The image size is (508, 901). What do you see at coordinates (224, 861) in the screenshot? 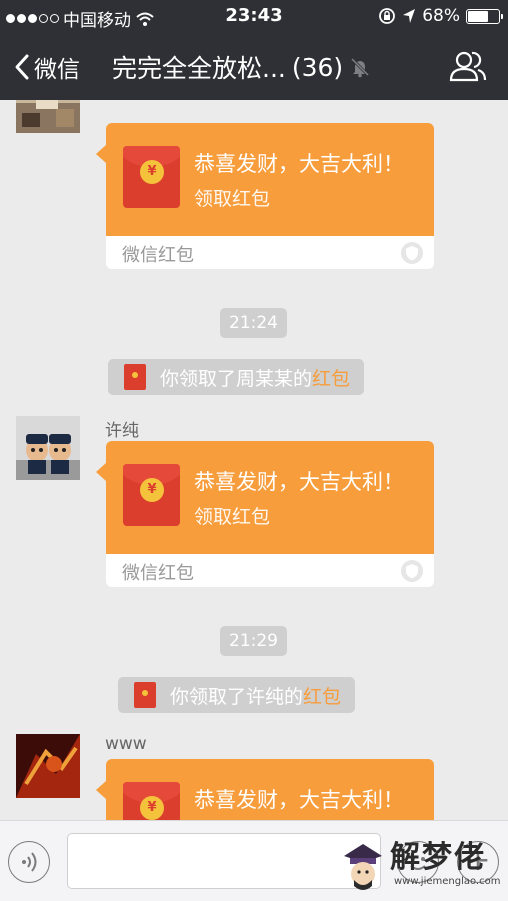
I see `message-input` at bounding box center [224, 861].